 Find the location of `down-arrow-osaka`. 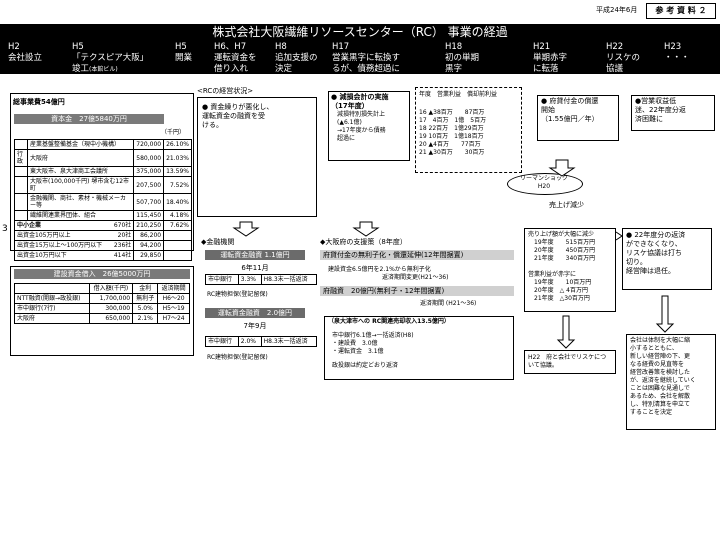

down-arrow-osaka is located at coordinates (366, 229).